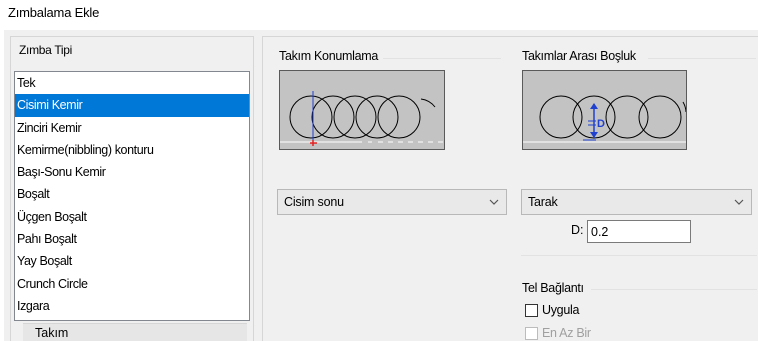  Describe the element at coordinates (132, 261) in the screenshot. I see `list-item: Yay Boşalt` at that location.